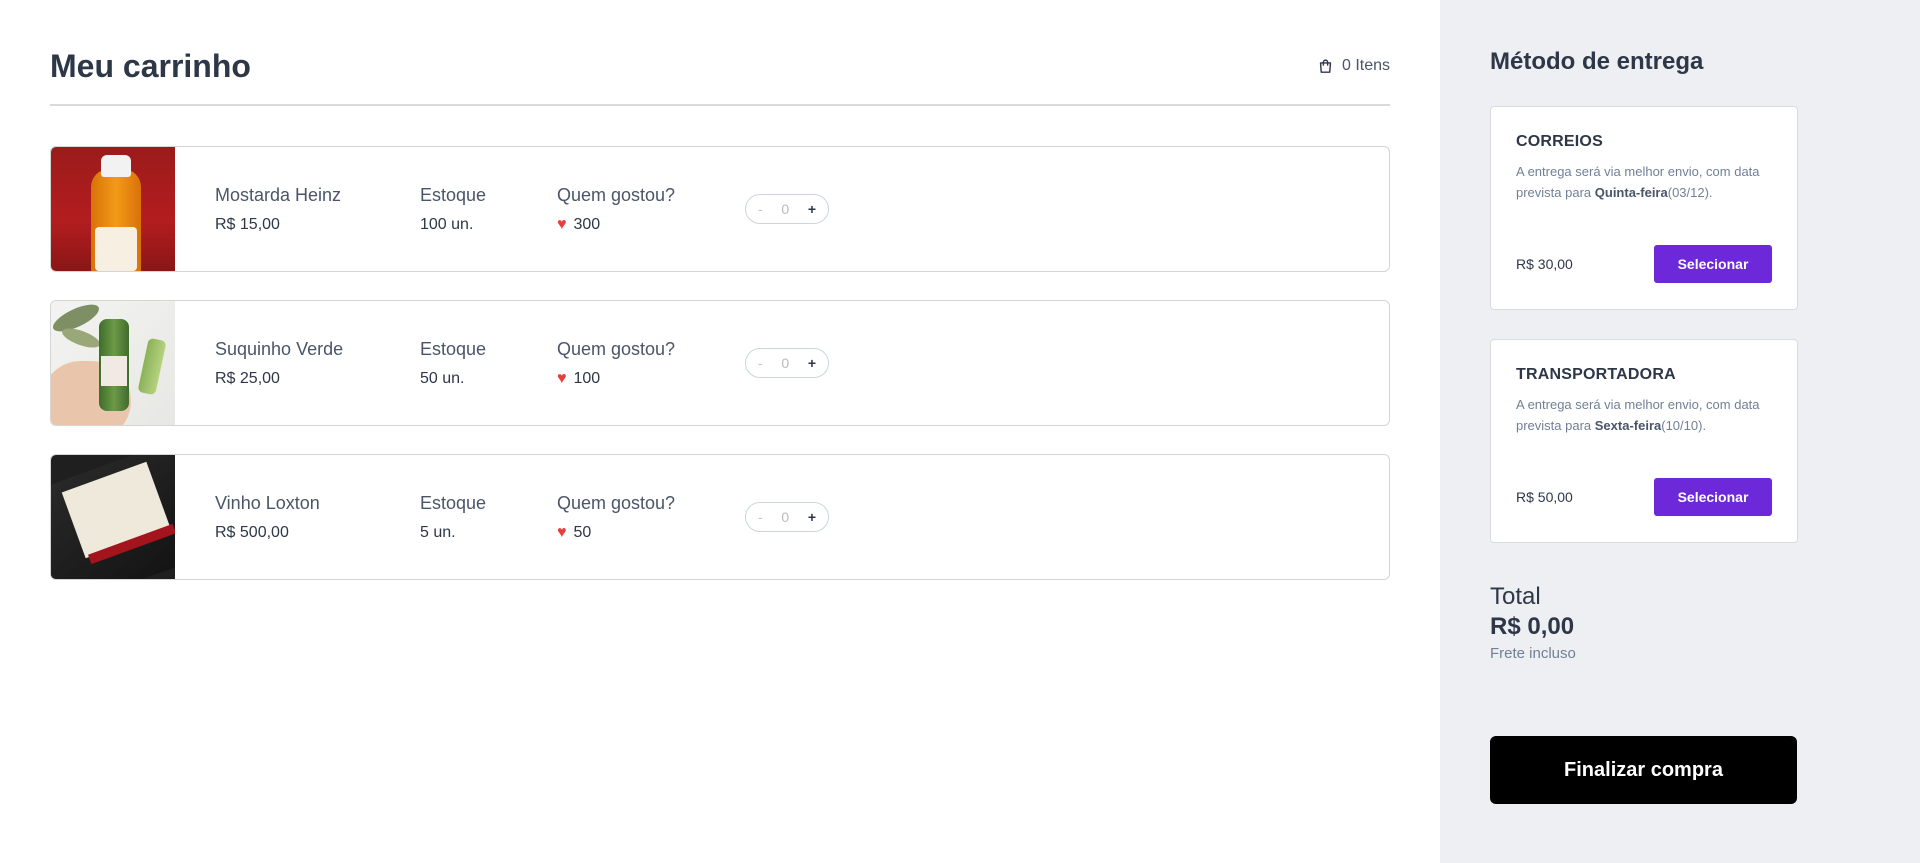  I want to click on shipping-option-name: TRANSPORTADORA, so click(1596, 374).